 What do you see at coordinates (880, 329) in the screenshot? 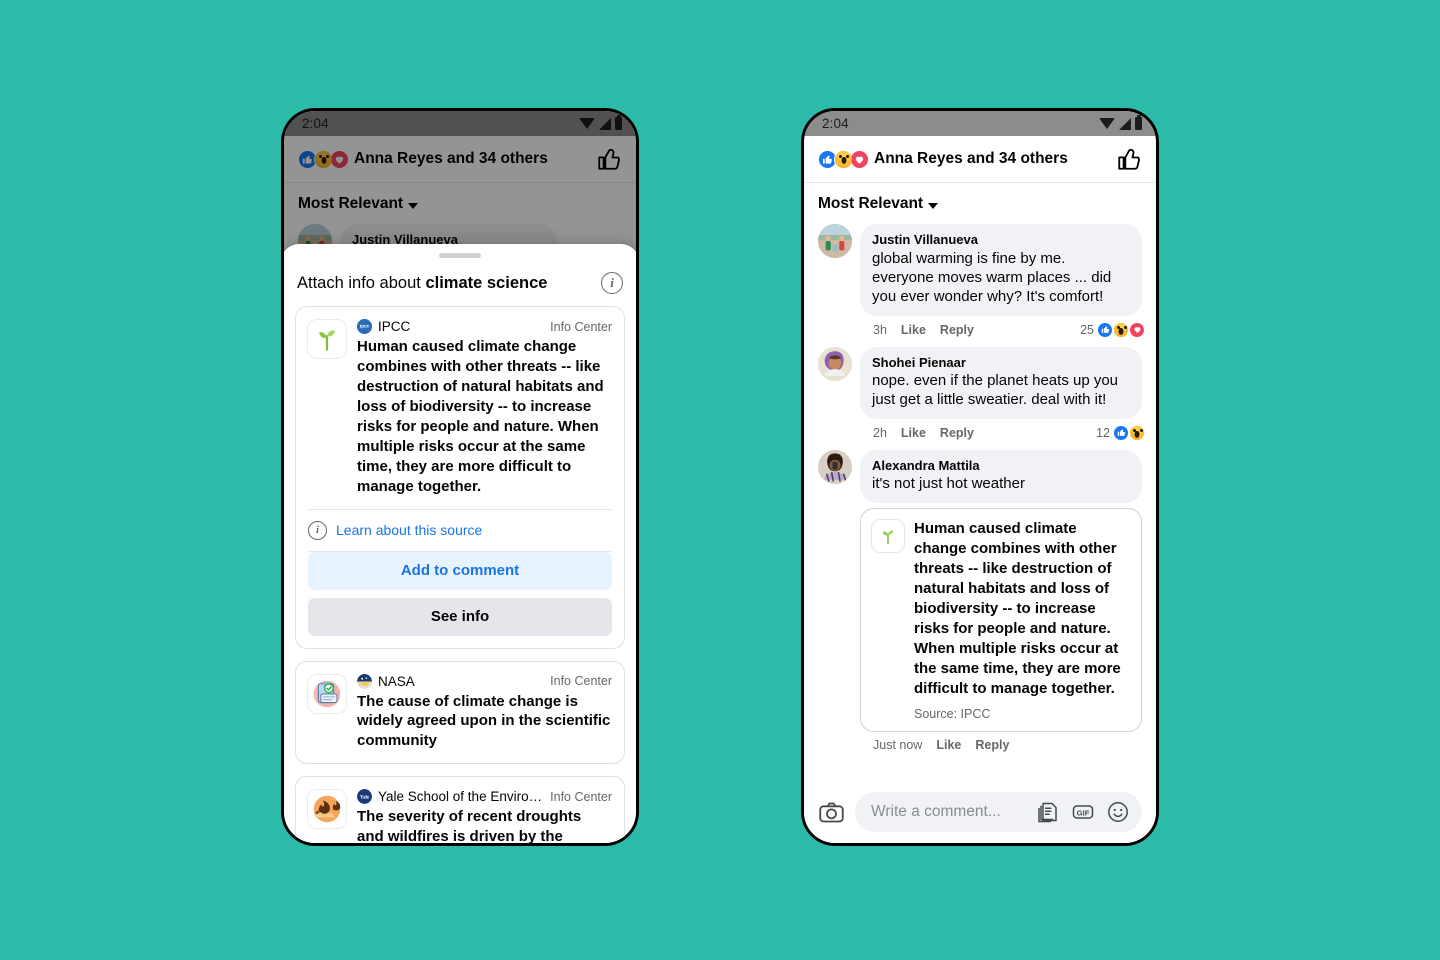
I see `comment-time: 3h` at bounding box center [880, 329].